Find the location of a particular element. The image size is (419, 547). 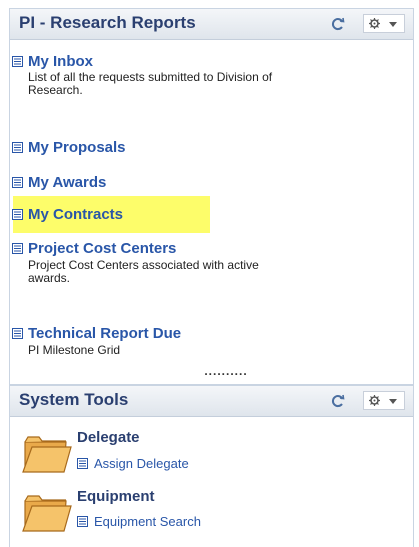

system-tools-header: System Tools is located at coordinates (211, 401).